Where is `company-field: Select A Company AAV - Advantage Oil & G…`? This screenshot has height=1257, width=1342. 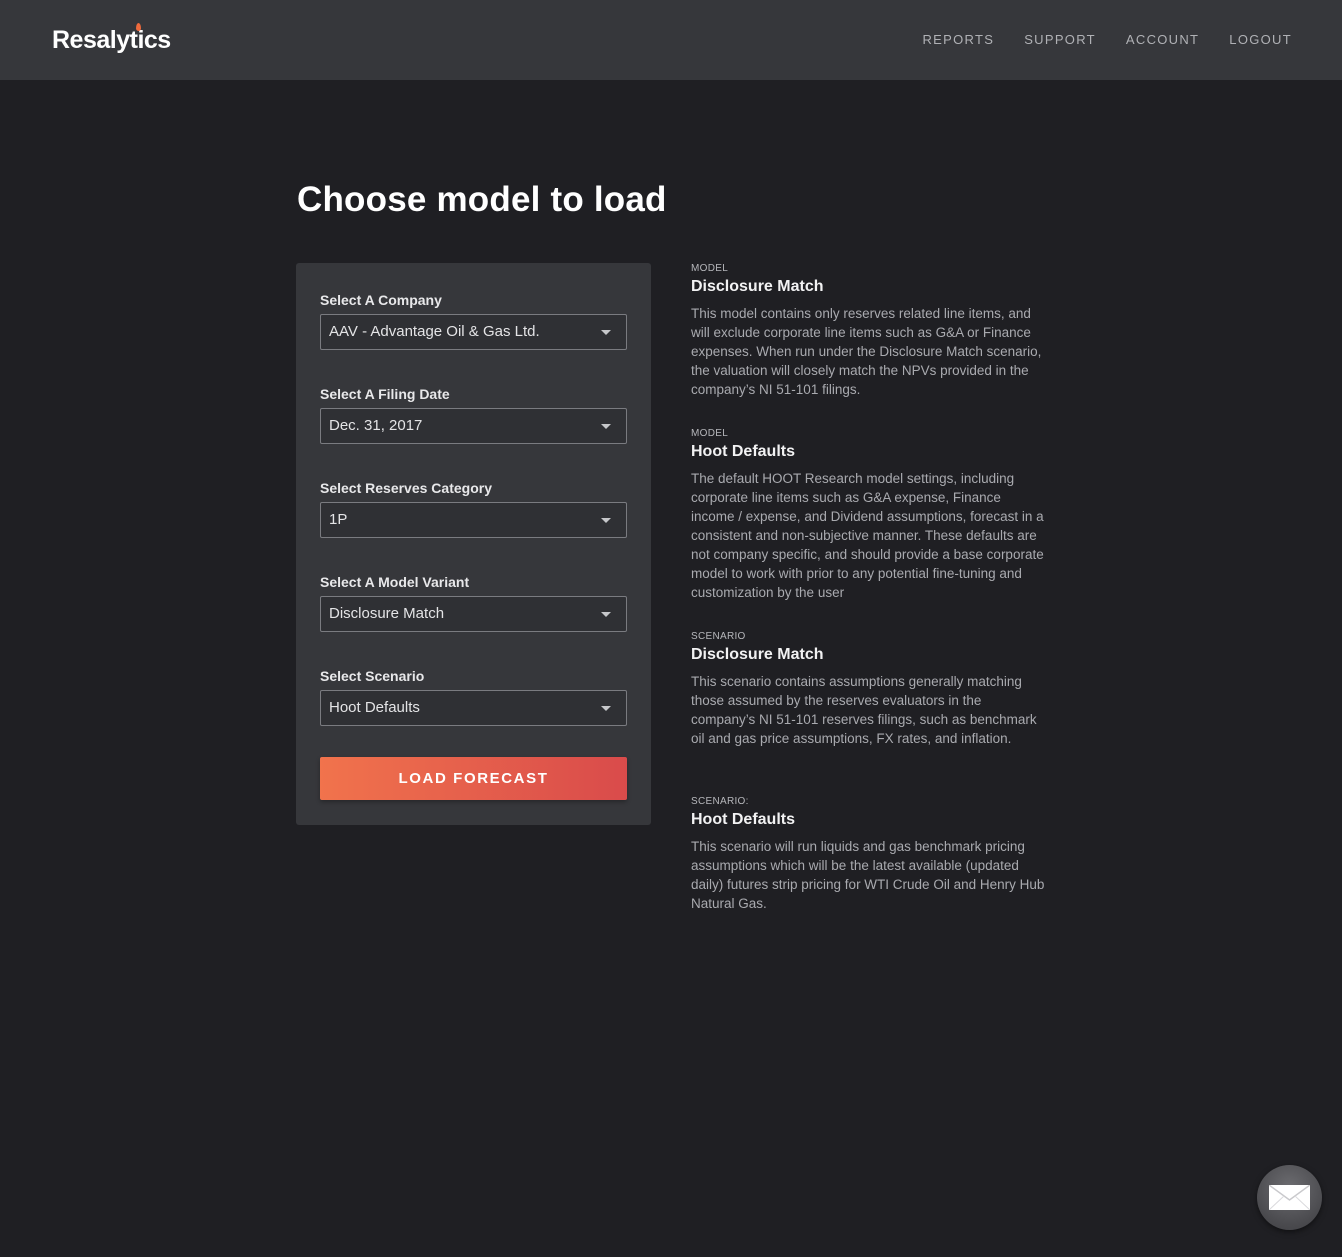 company-field: Select A Company AAV - Advantage Oil & G… is located at coordinates (473, 321).